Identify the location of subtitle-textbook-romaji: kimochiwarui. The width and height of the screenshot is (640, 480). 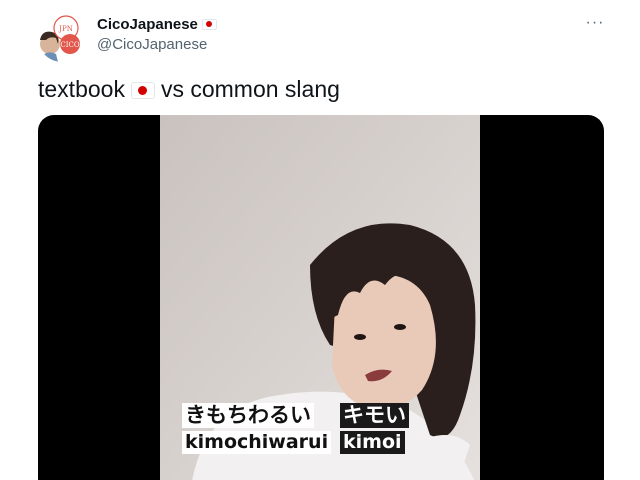
(257, 442).